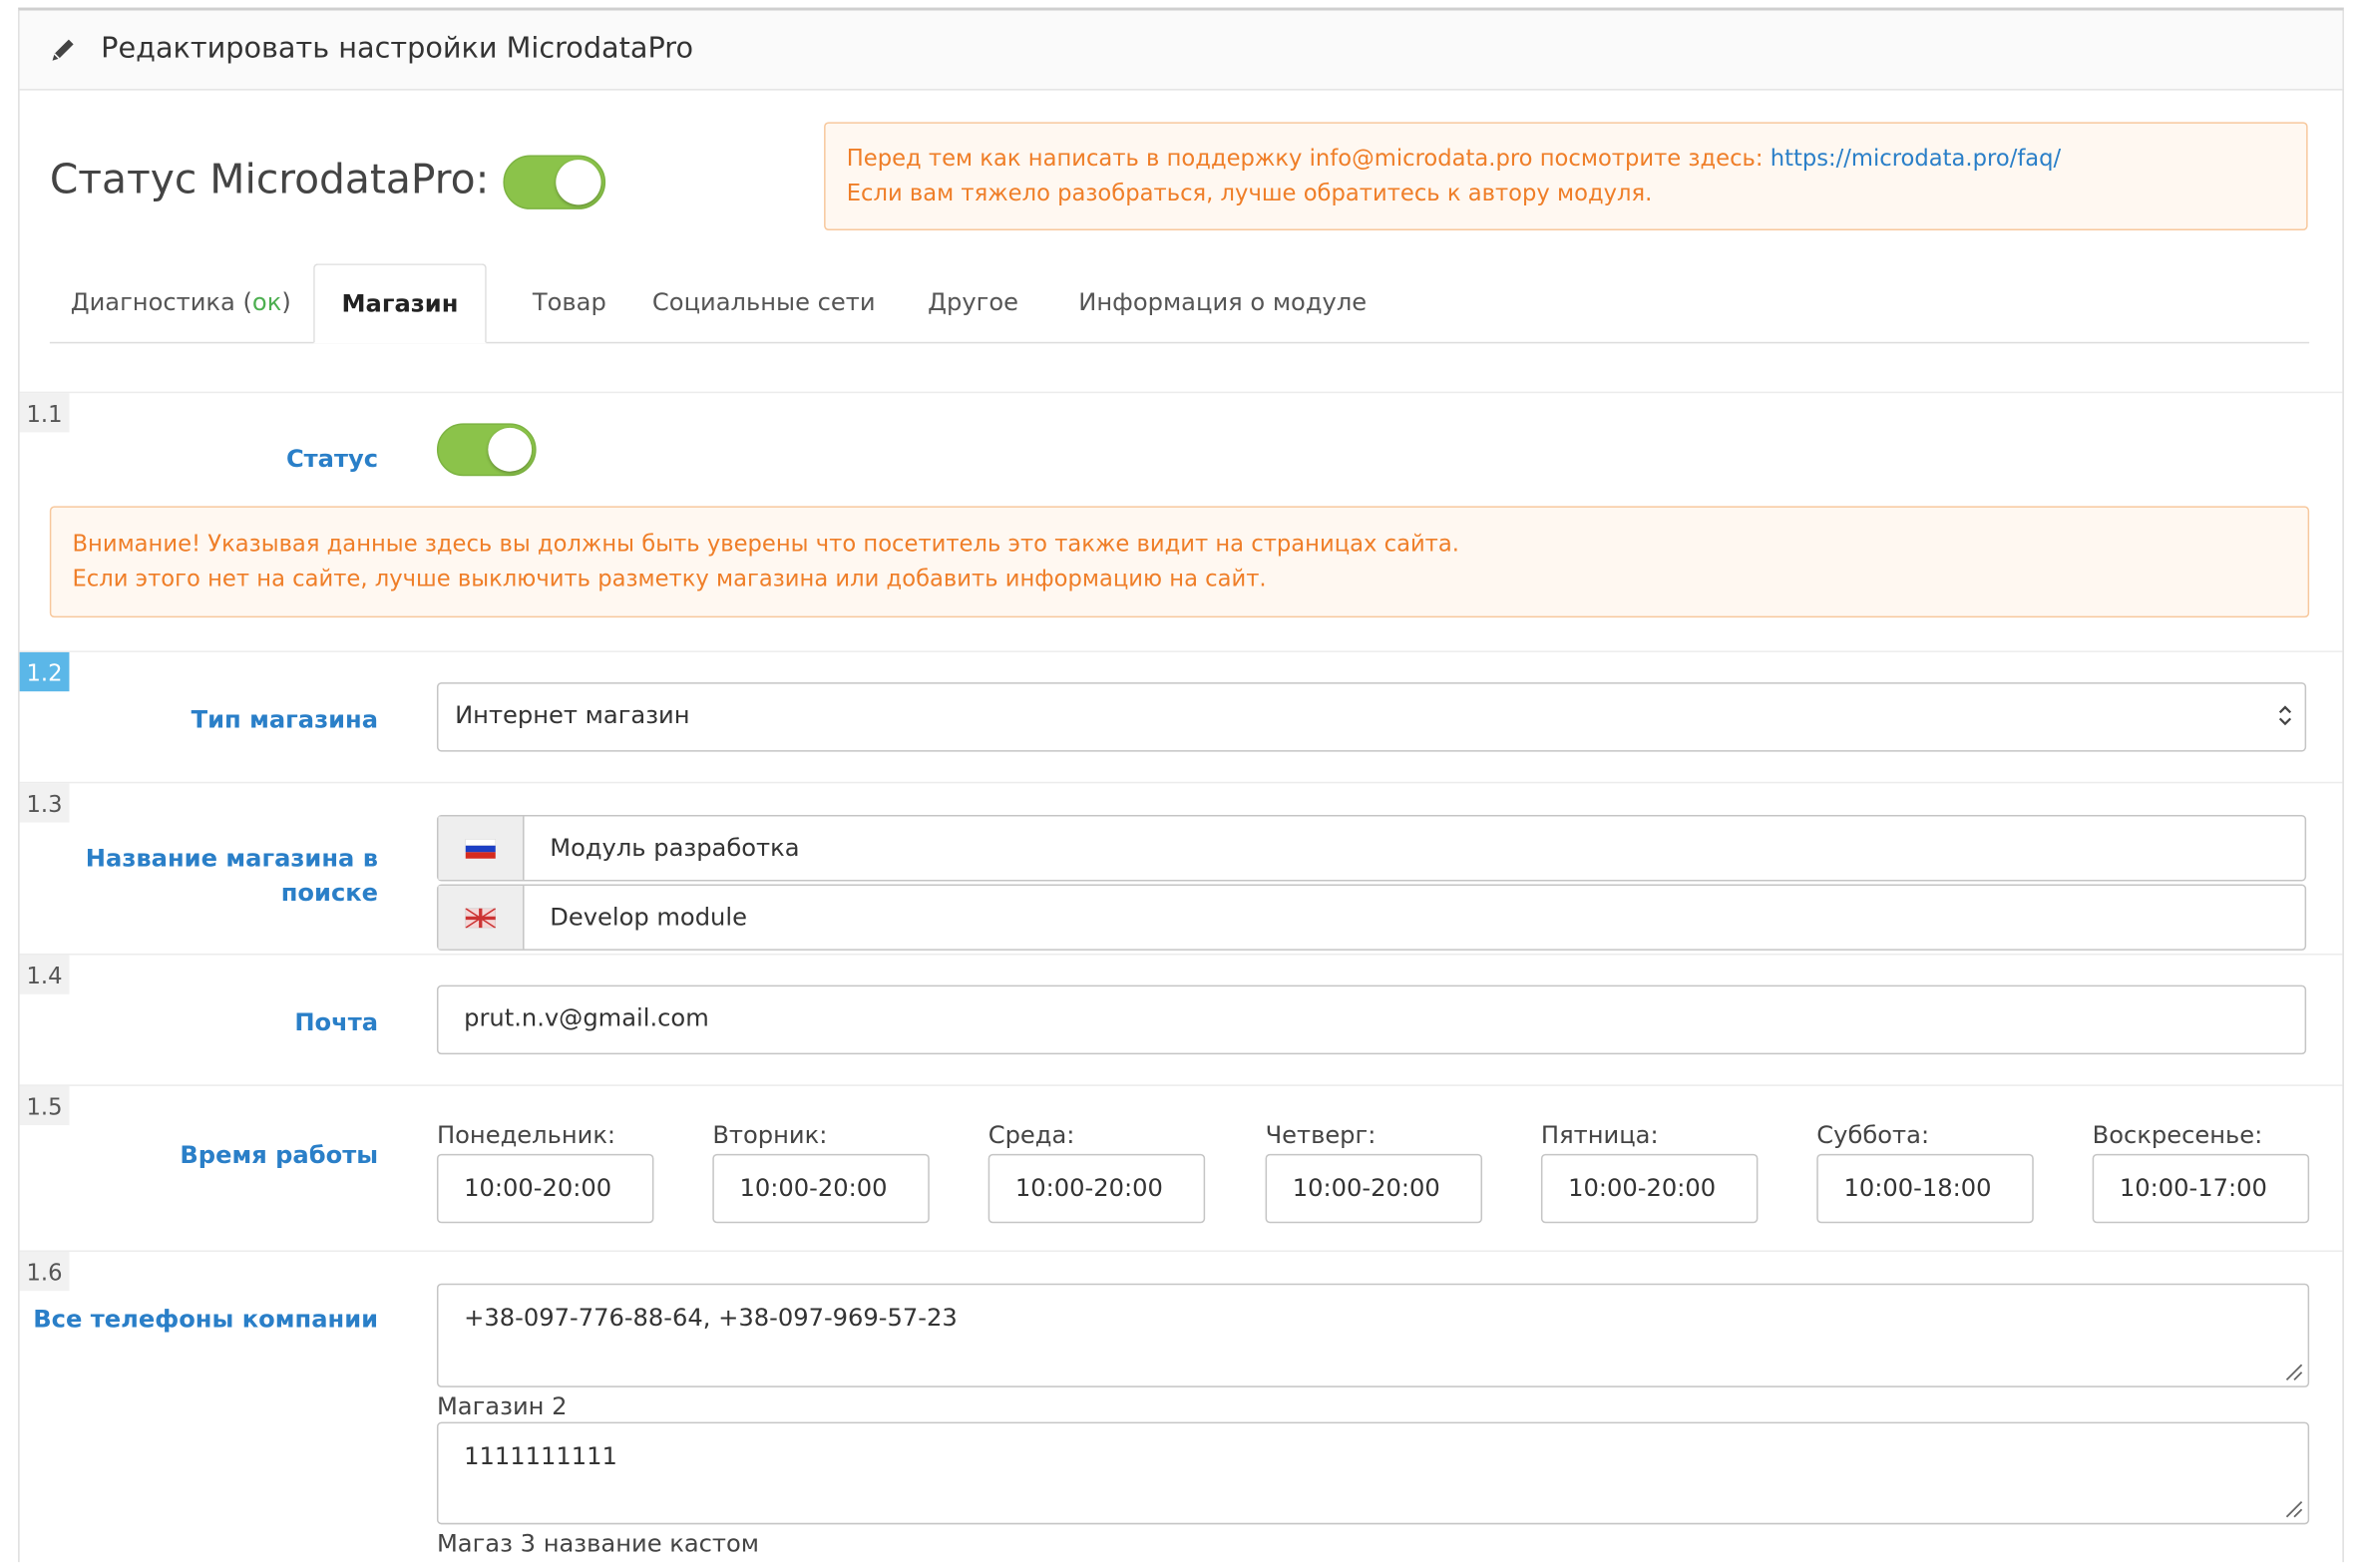 This screenshot has width=2362, height=1568. Describe the element at coordinates (540, 1455) in the screenshot. I see `shop2-value: 1111111111` at that location.